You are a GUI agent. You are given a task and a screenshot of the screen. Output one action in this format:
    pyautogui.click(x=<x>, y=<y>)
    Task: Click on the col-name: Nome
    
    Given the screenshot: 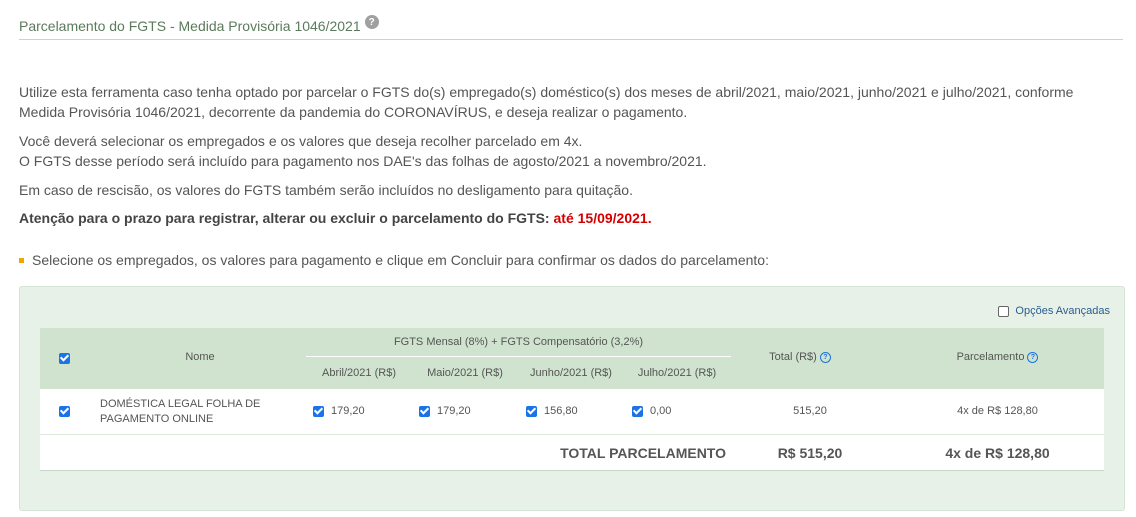 What is the action you would take?
    pyautogui.click(x=200, y=357)
    